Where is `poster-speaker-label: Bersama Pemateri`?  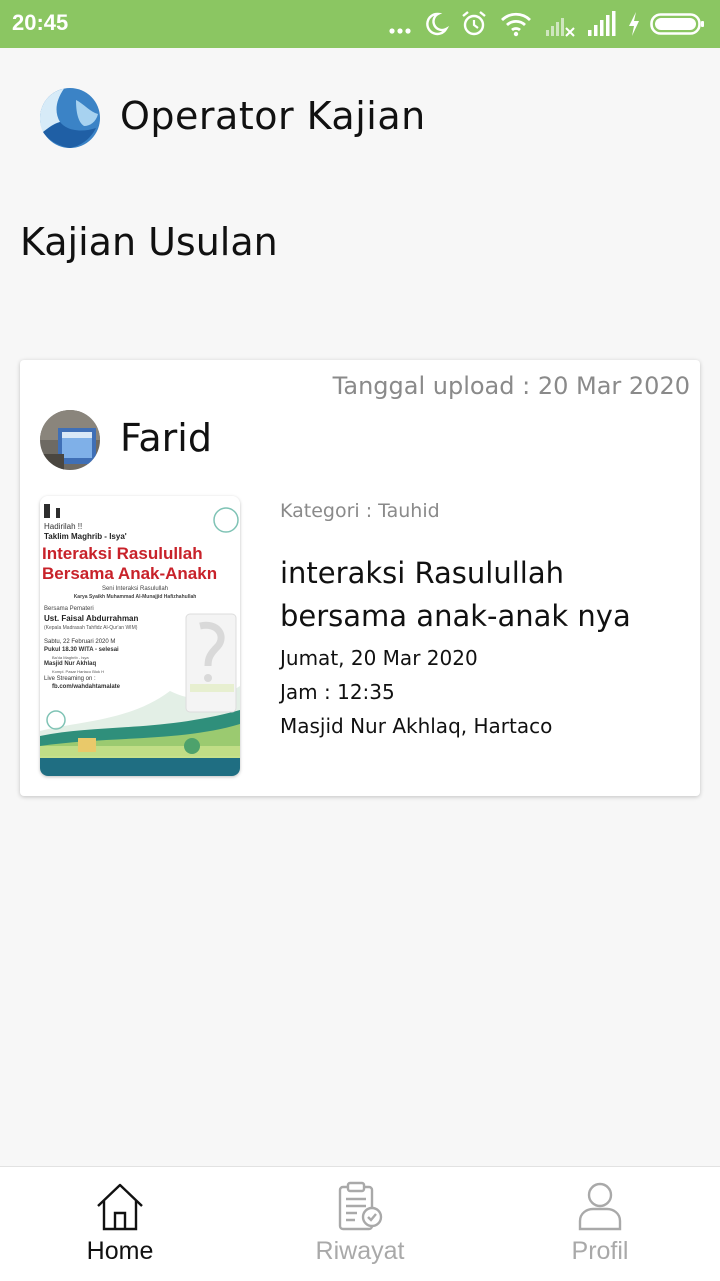
poster-speaker-label: Bersama Pemateri is located at coordinates (69, 609).